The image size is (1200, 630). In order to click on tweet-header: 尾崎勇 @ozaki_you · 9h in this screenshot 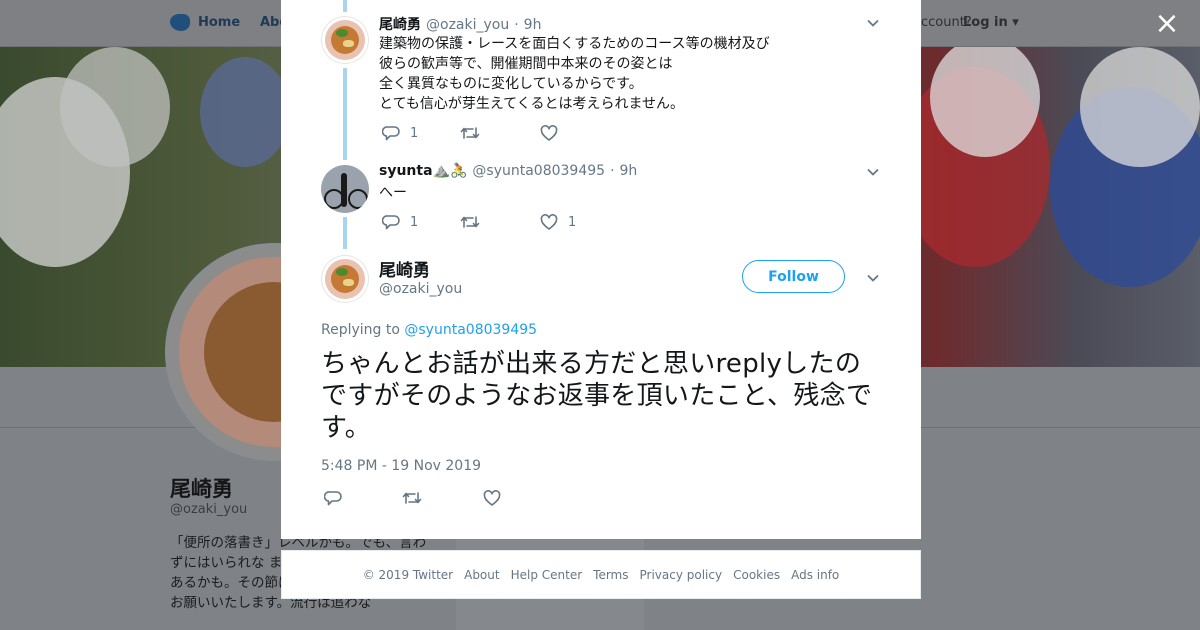, I will do `click(460, 24)`.